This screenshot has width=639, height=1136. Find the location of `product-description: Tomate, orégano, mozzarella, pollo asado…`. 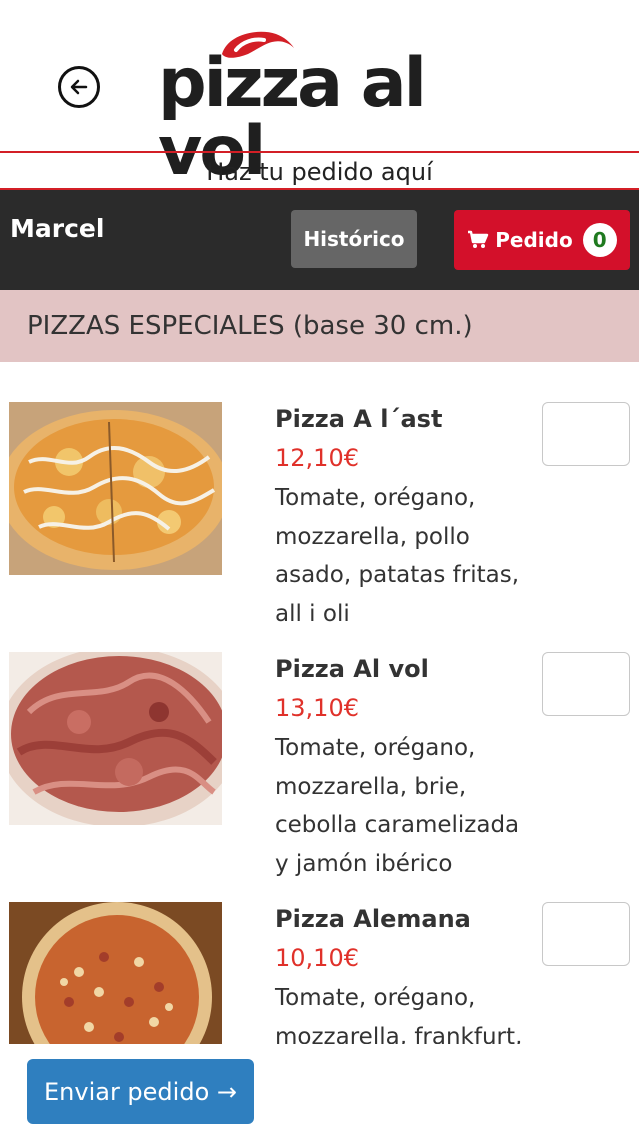

product-description: Tomate, orégano, mozzarella, pollo asado… is located at coordinates (397, 556).